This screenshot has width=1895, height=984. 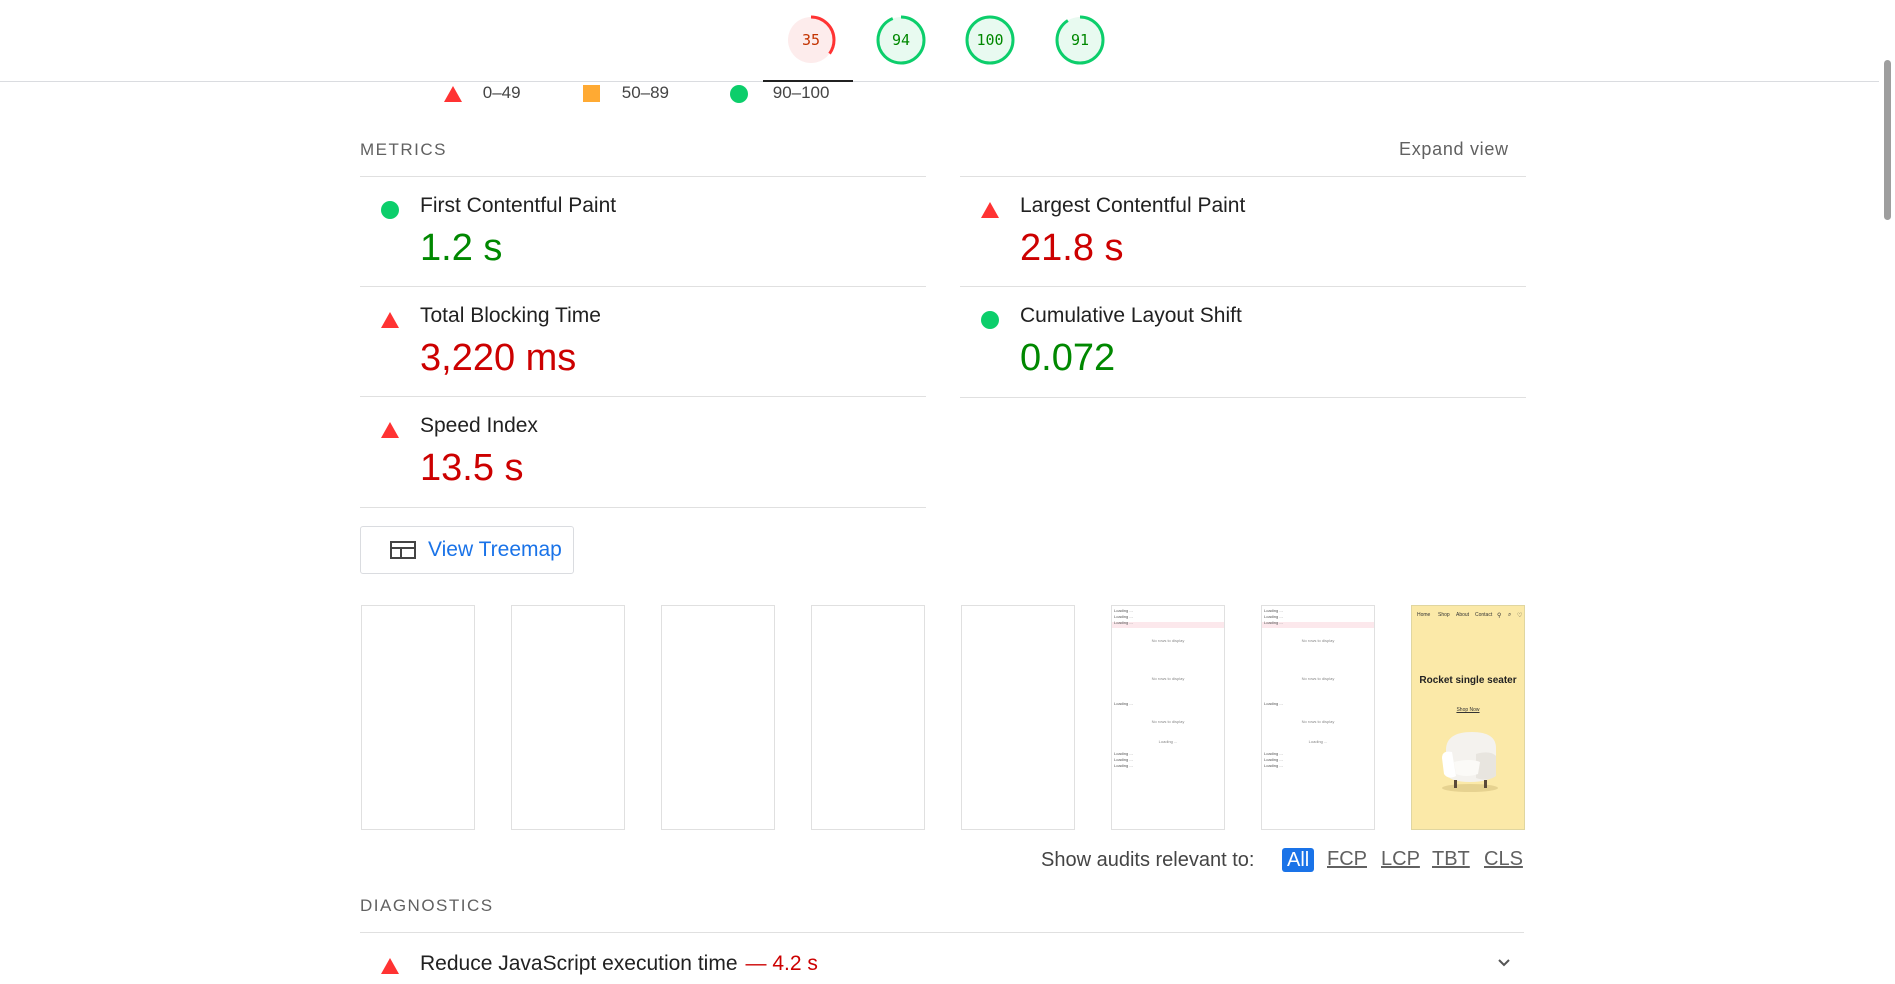 I want to click on metric-cls: Cumulative Layout Shift 0.072, so click(x=1243, y=342).